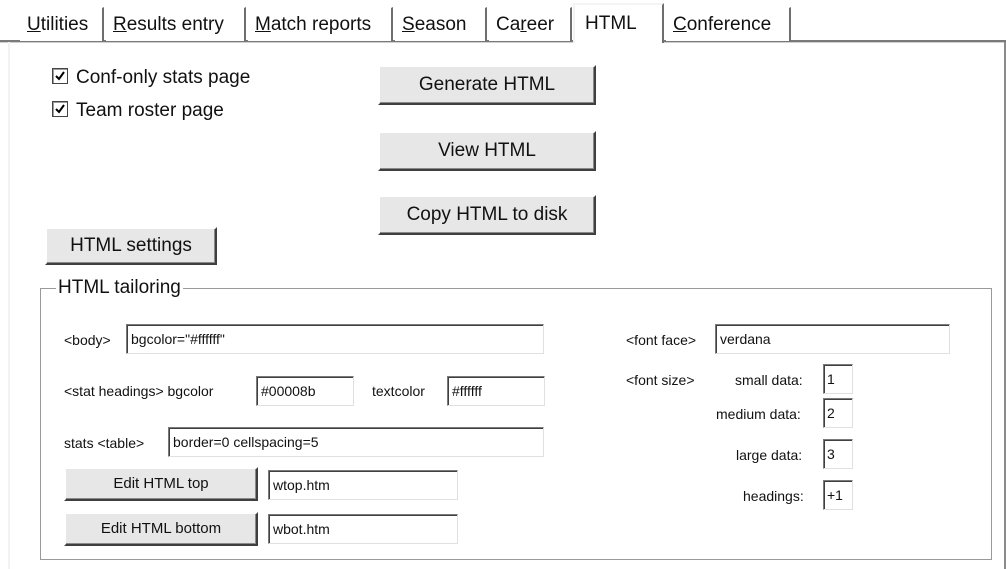 The image size is (1006, 569). Describe the element at coordinates (487, 151) in the screenshot. I see `view-html-button: View HTML` at that location.